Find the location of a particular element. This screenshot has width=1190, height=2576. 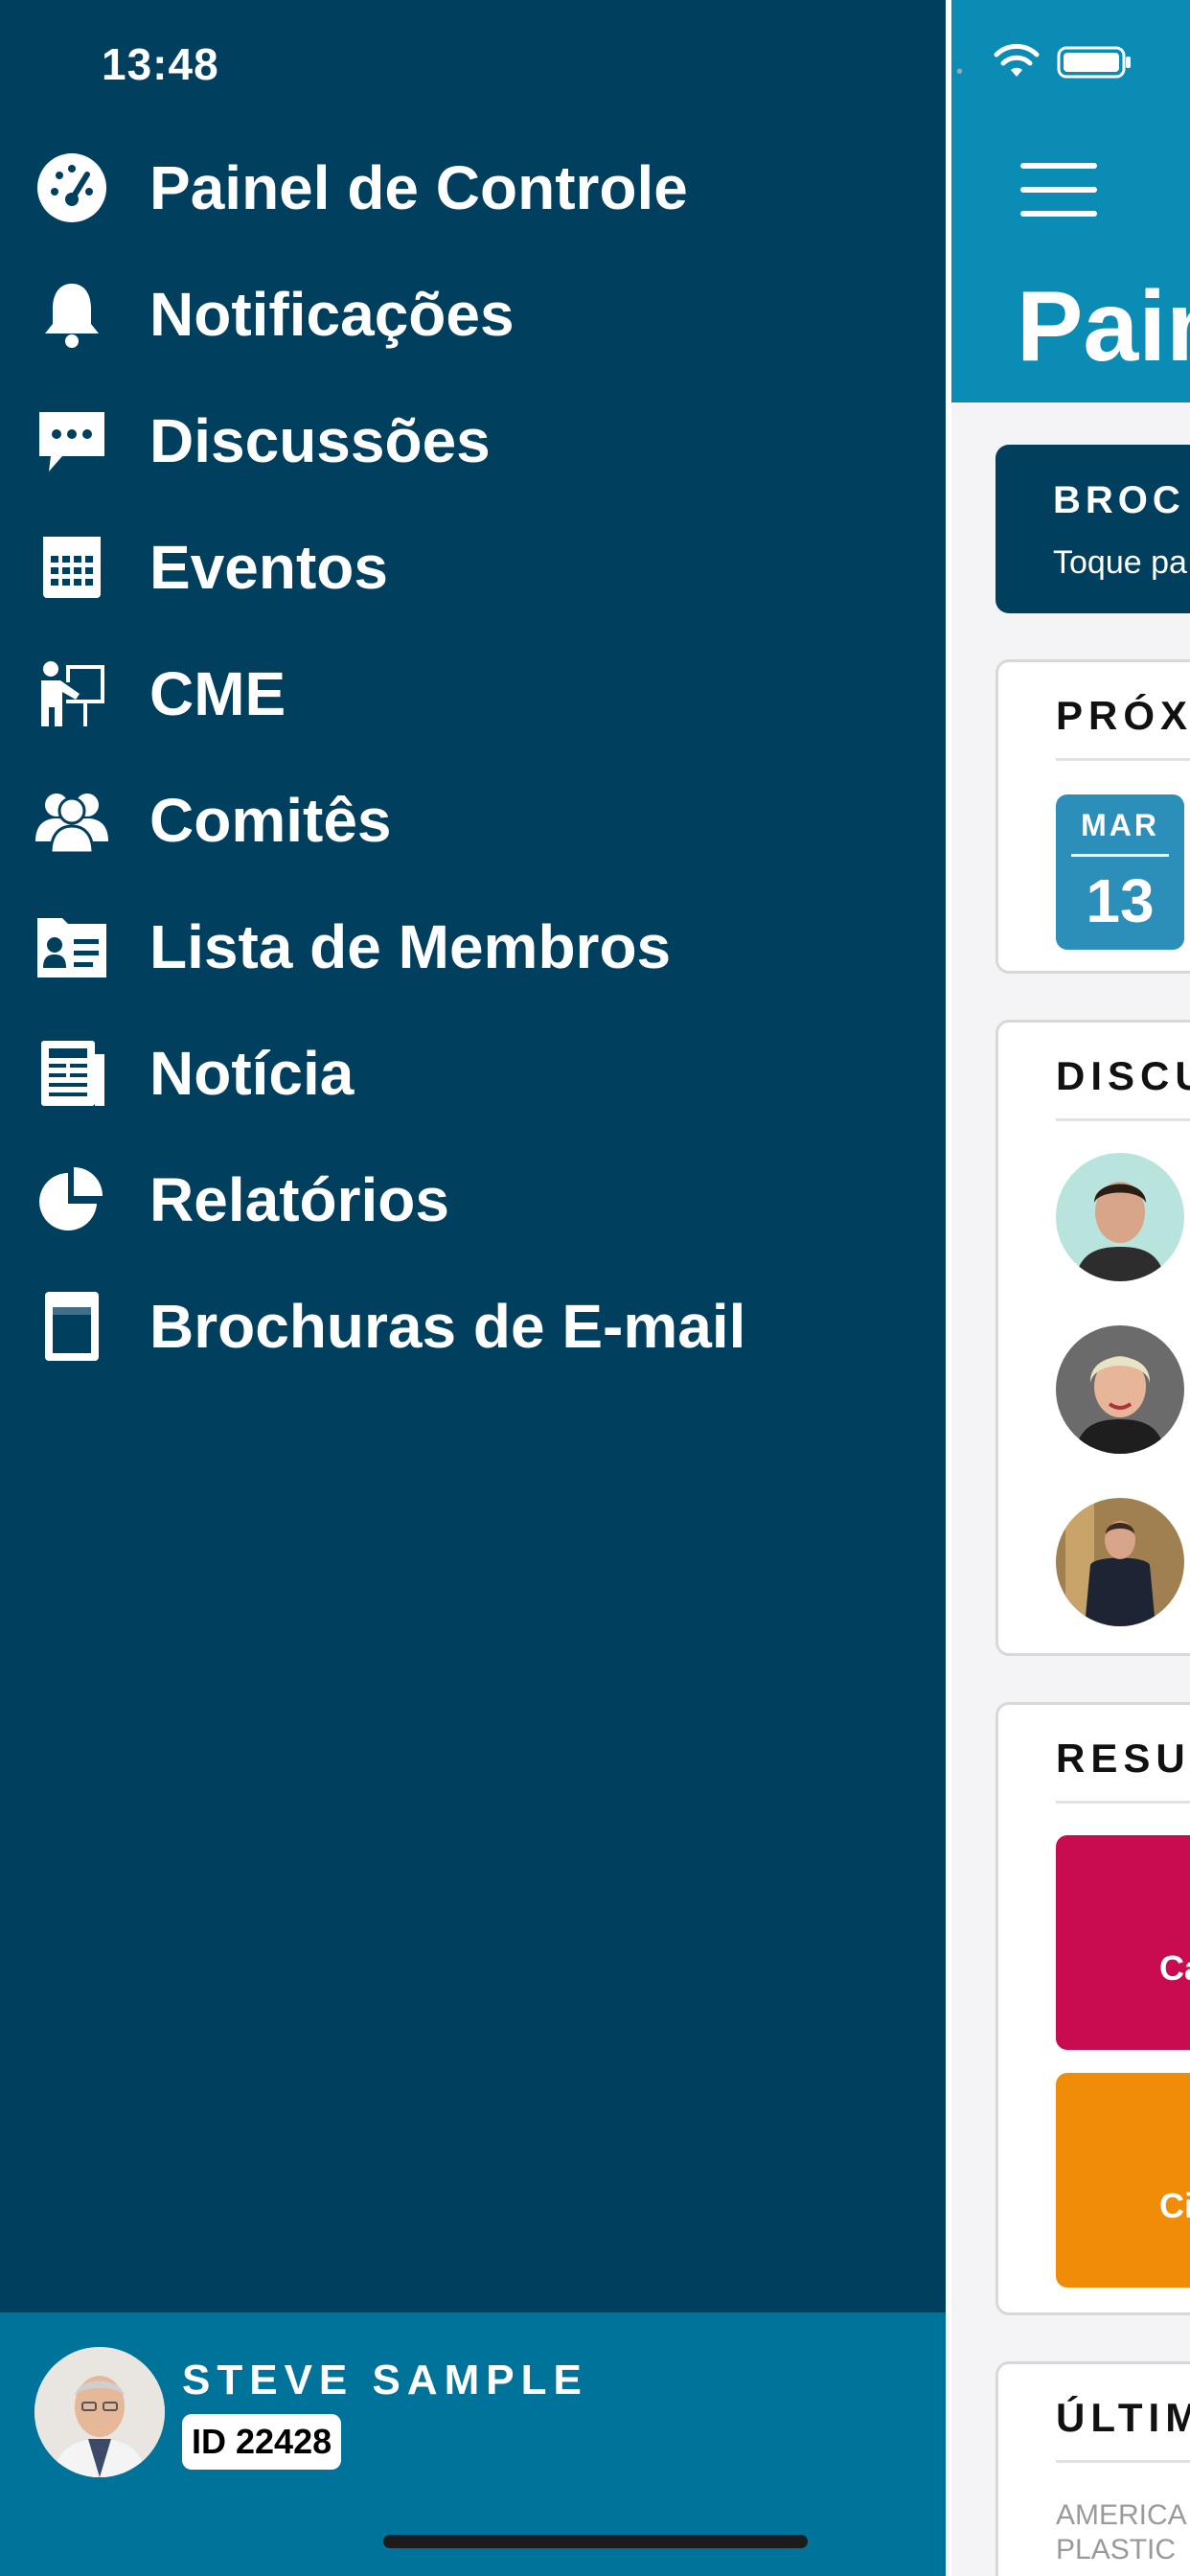

card-title: DISCU is located at coordinates (1123, 1075).